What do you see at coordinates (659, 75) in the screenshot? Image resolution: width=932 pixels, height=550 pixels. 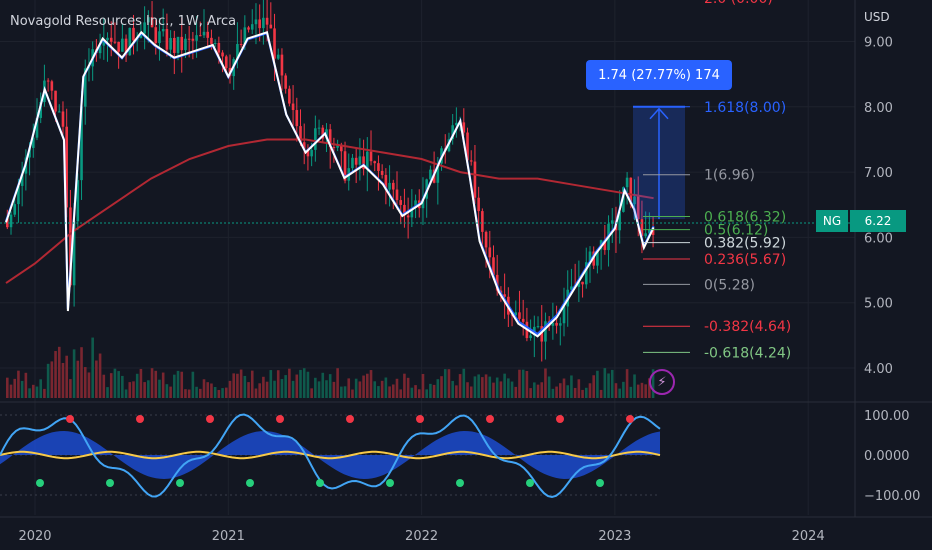 I see `measure-label: 1.74 (27.77%) 174` at bounding box center [659, 75].